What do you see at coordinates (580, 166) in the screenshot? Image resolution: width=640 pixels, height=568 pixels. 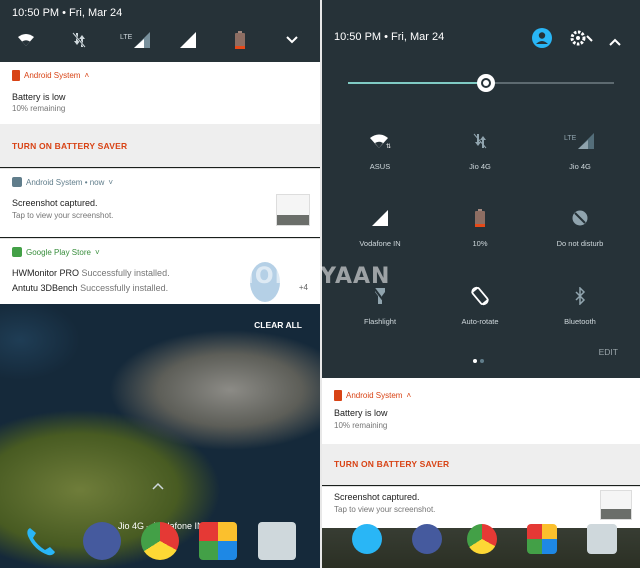 I see `tile-label: Jio 4G` at bounding box center [580, 166].